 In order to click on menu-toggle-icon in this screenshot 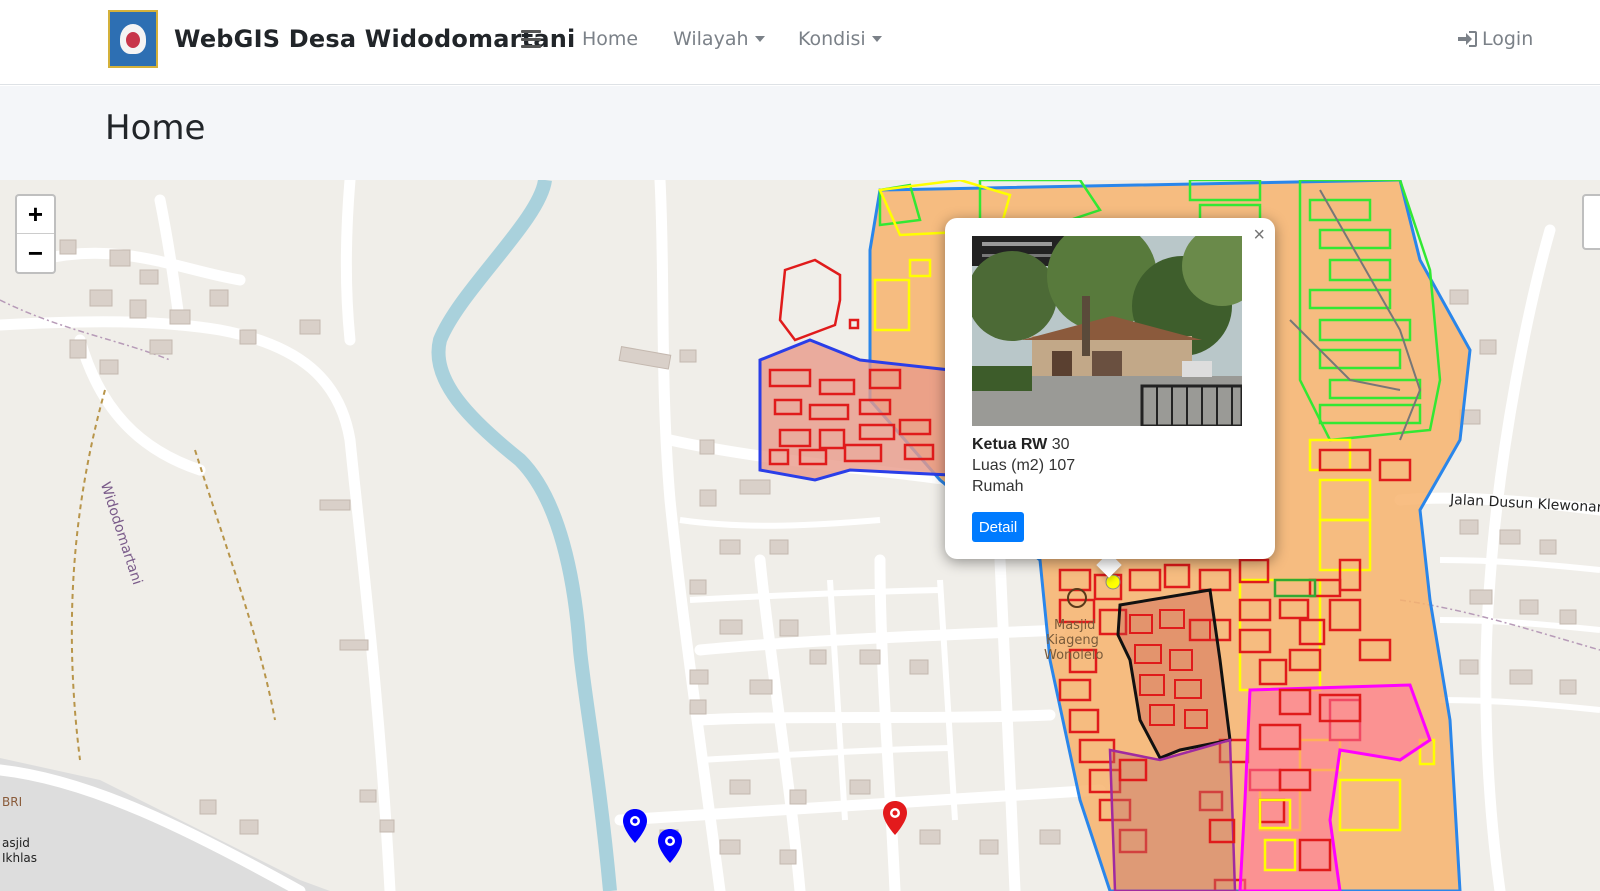, I will do `click(531, 39)`.